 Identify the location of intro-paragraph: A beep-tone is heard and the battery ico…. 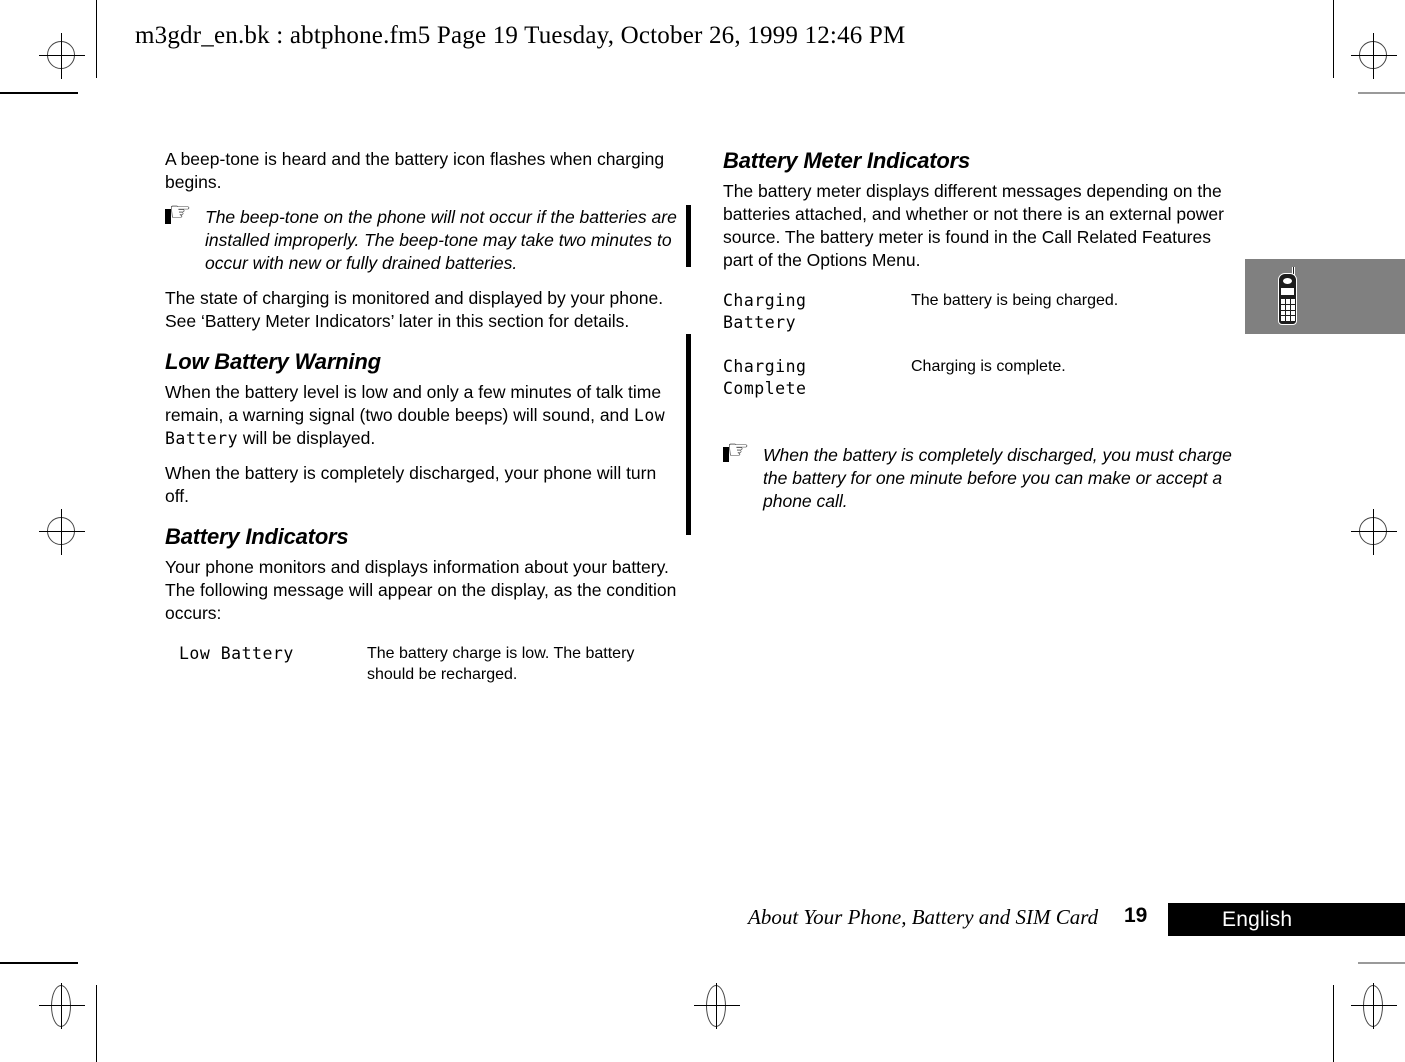
(415, 170).